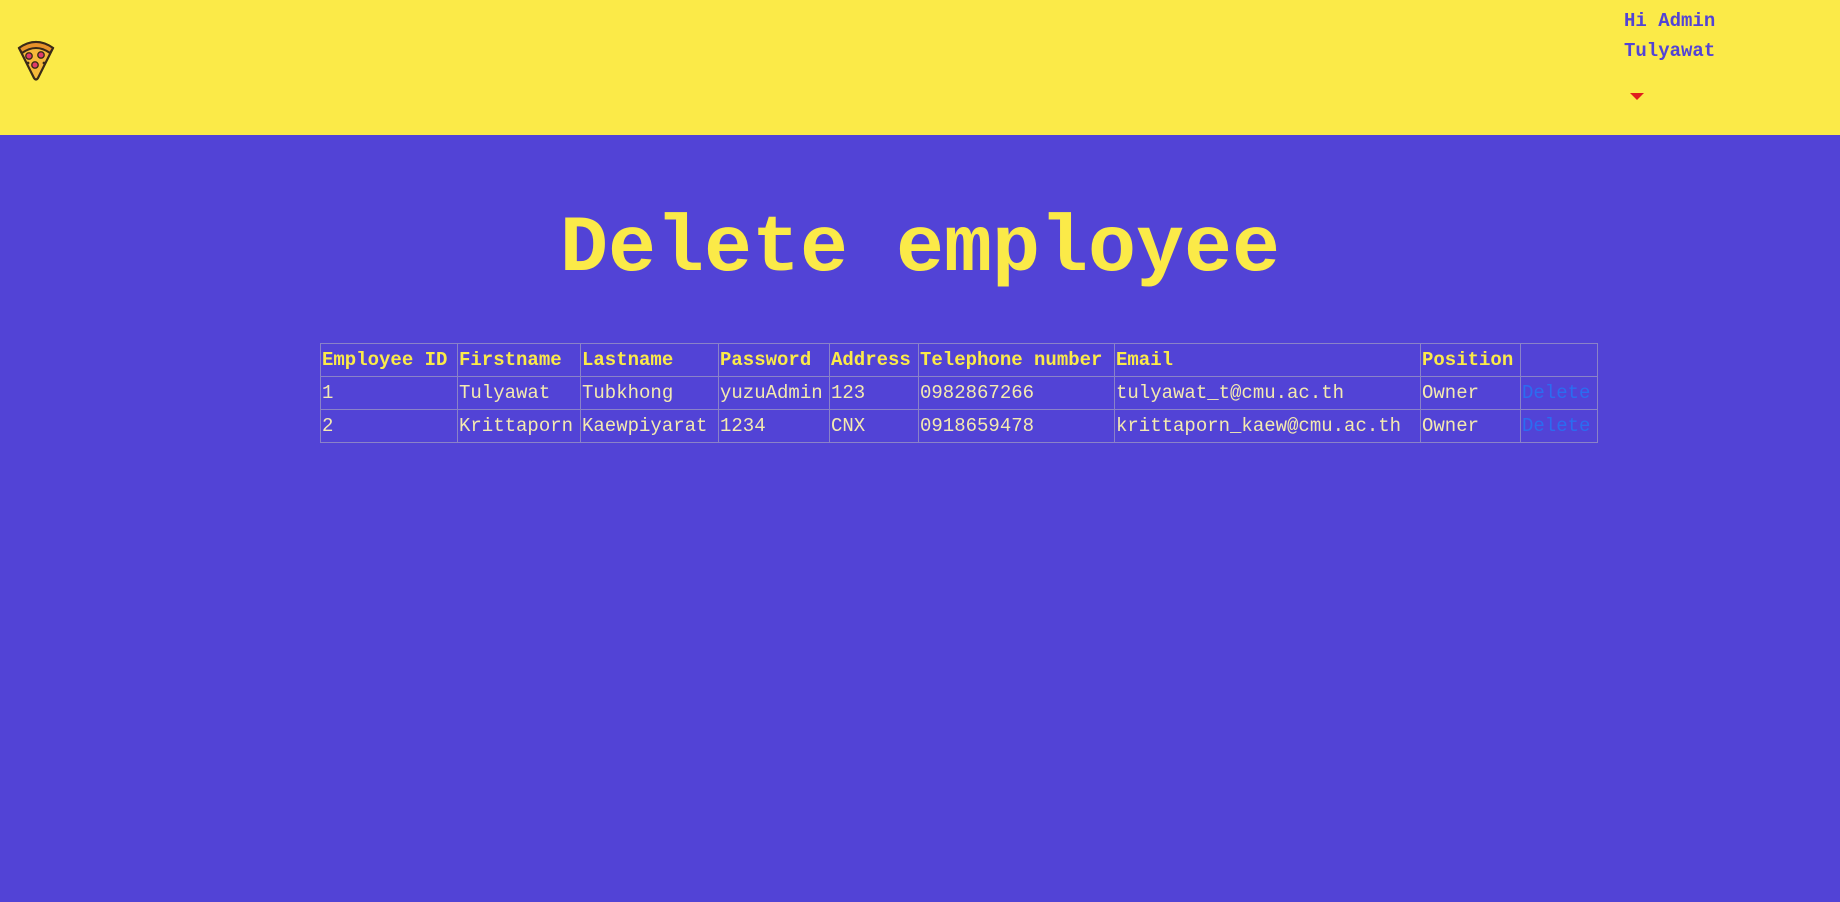  Describe the element at coordinates (874, 360) in the screenshot. I see `header-address: Address` at that location.